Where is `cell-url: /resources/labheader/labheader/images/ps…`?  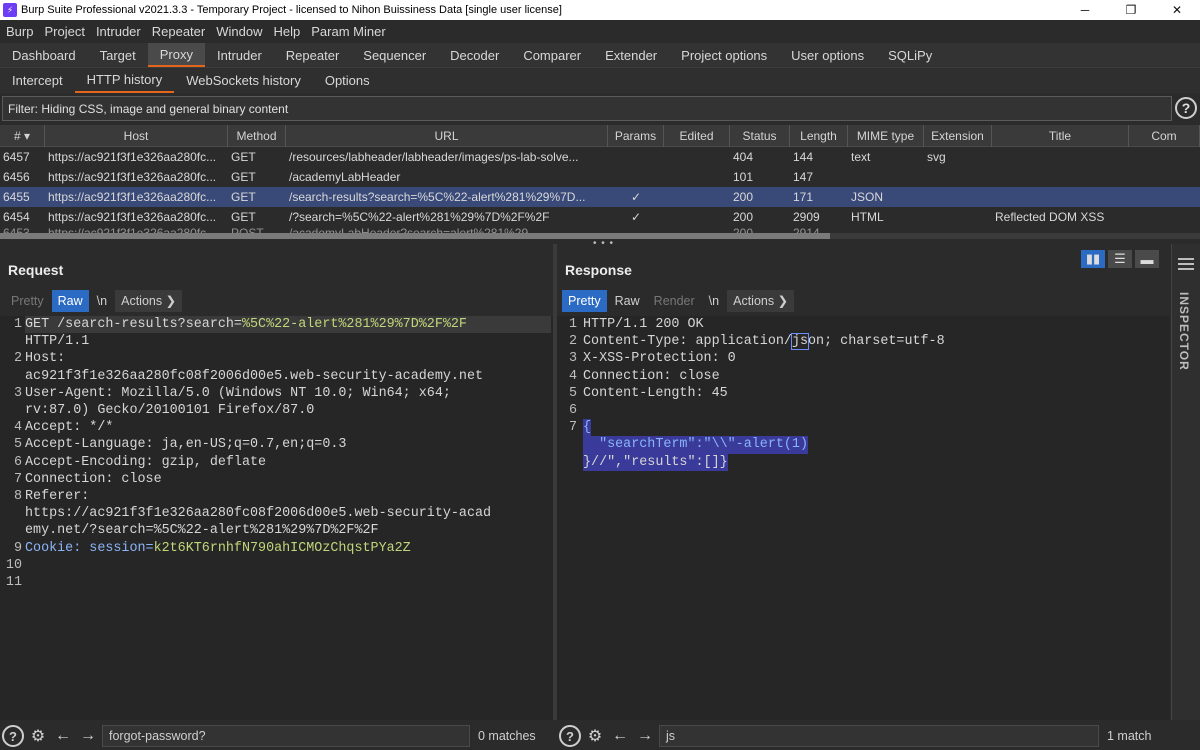 cell-url: /resources/labheader/labheader/images/ps… is located at coordinates (434, 157).